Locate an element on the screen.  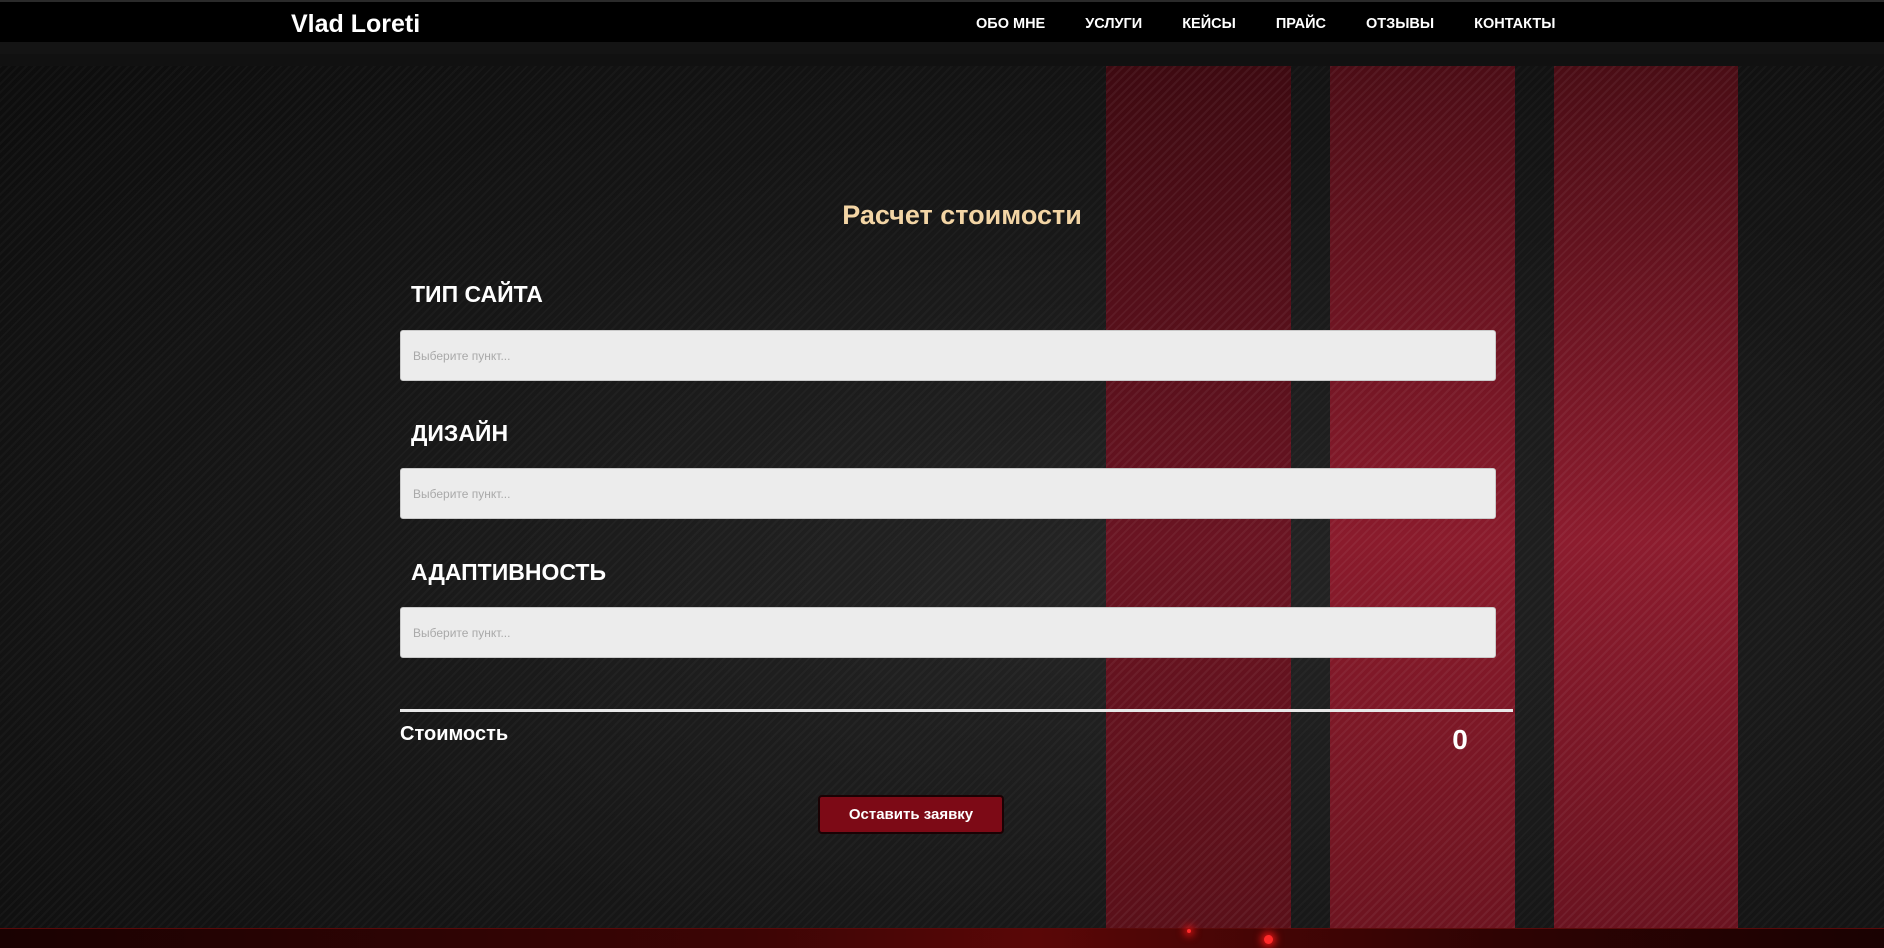
brand-logo: Vlad Loreti is located at coordinates (355, 24).